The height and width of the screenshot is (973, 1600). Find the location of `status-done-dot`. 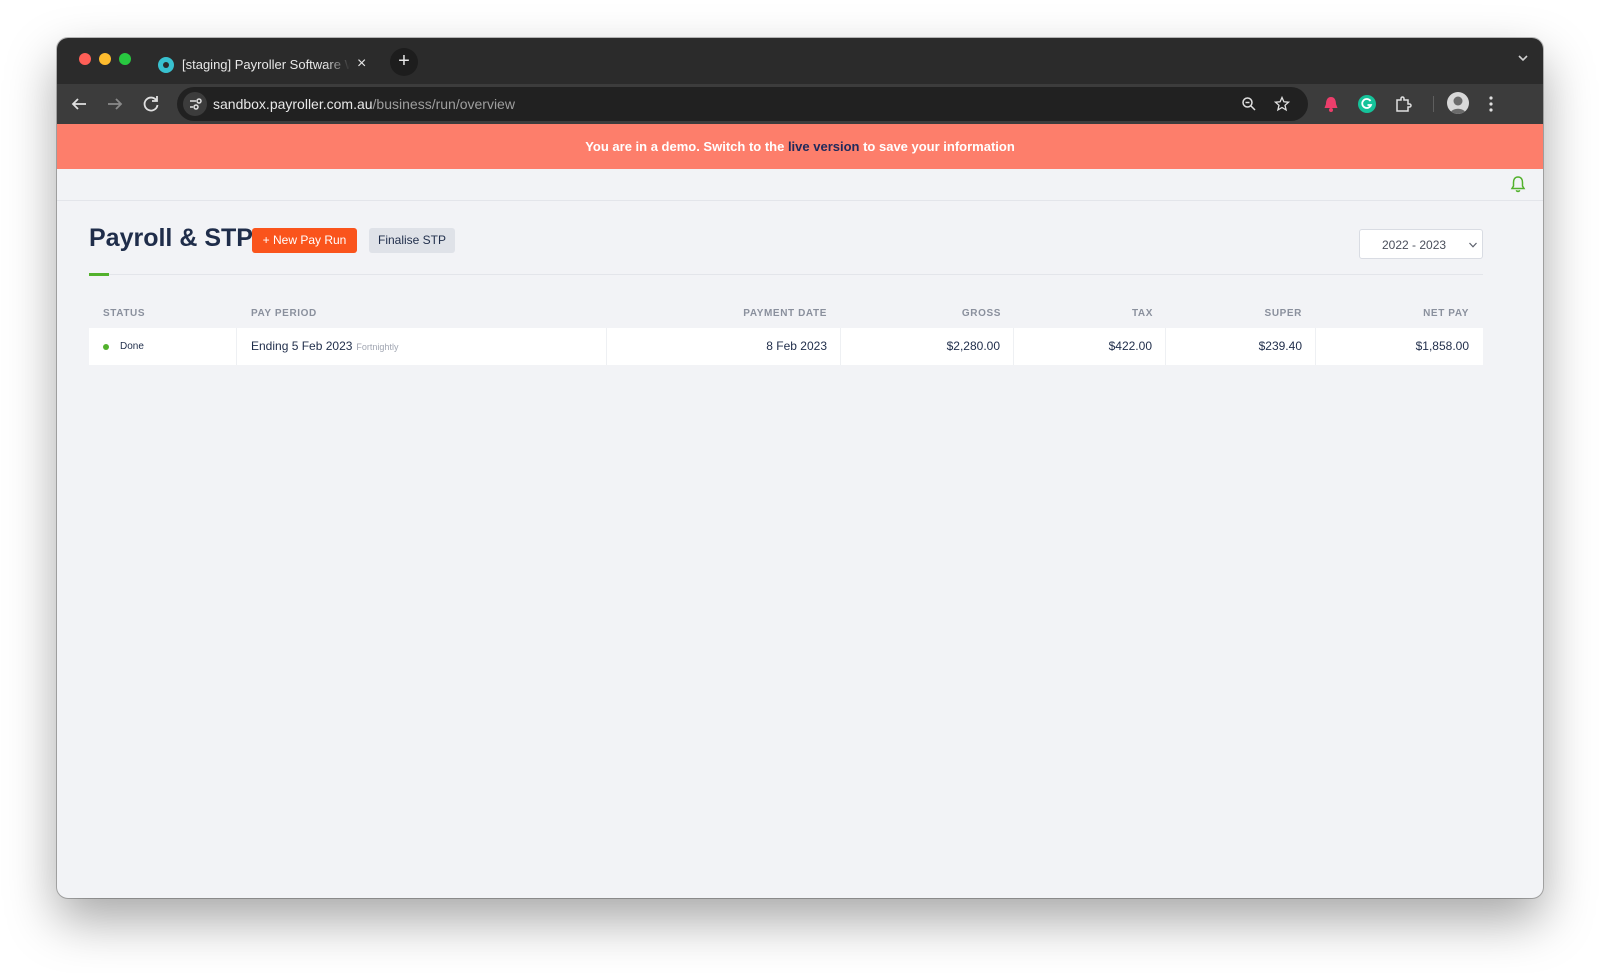

status-done-dot is located at coordinates (106, 347).